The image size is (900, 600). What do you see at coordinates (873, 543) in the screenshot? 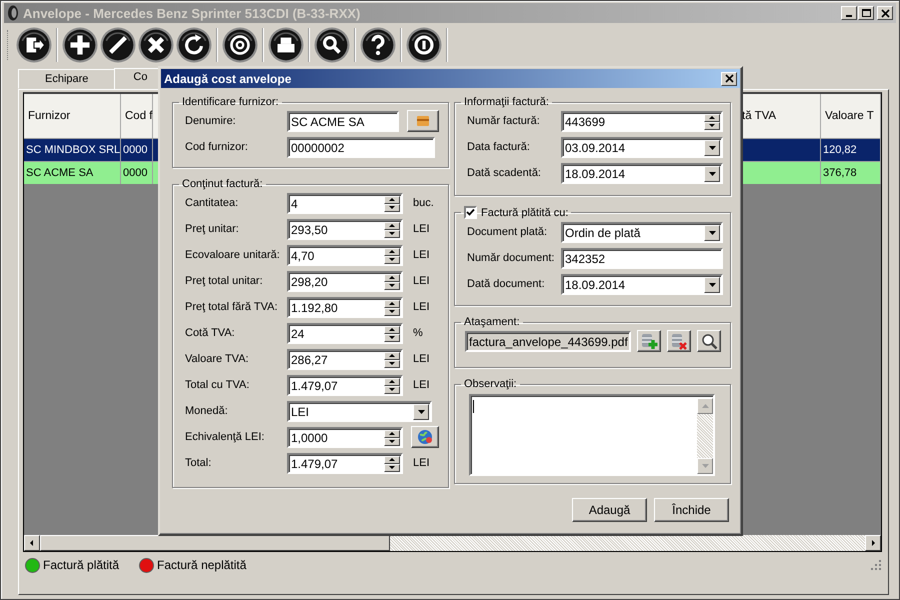
I see `right-arrow-icon` at bounding box center [873, 543].